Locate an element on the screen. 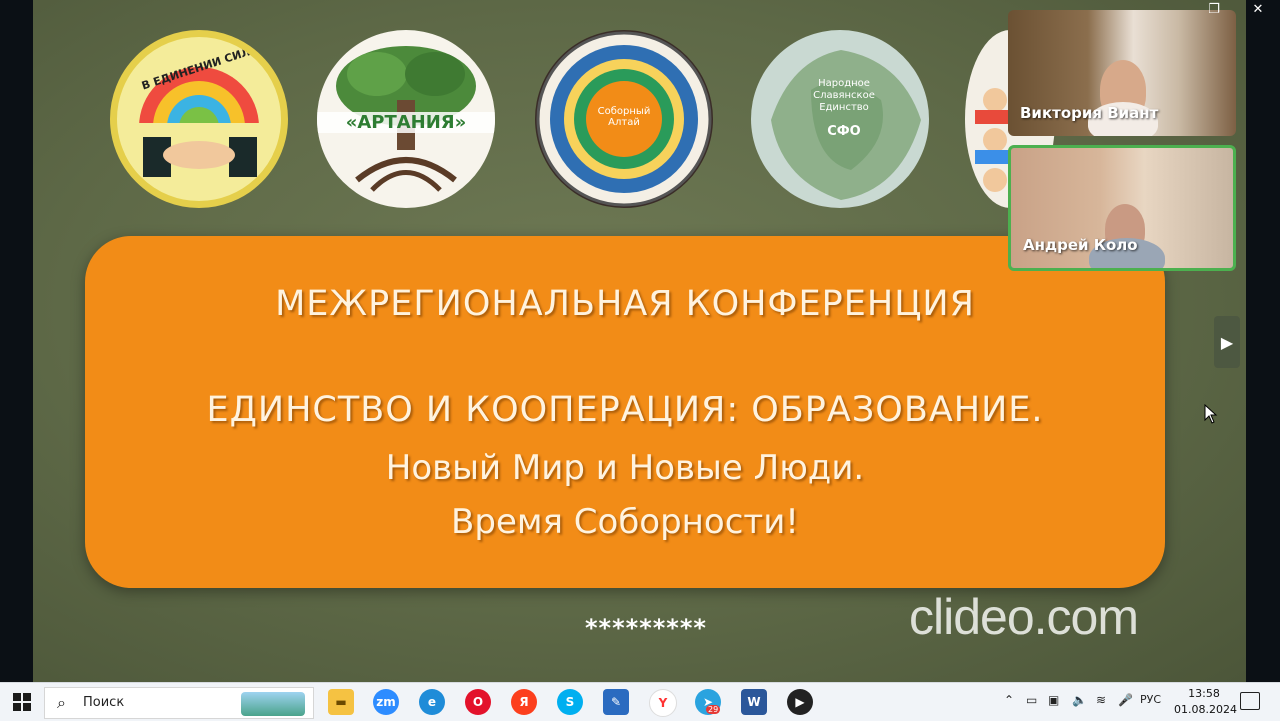 This screenshot has width=1280, height=721. participant-name: Виктория Виант is located at coordinates (1089, 113).